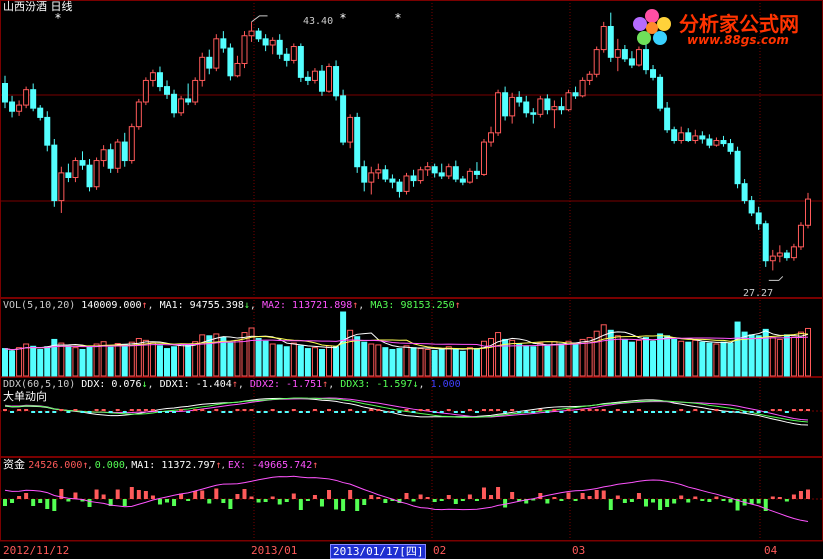  I want to click on star-marker: *, so click(58, 18).